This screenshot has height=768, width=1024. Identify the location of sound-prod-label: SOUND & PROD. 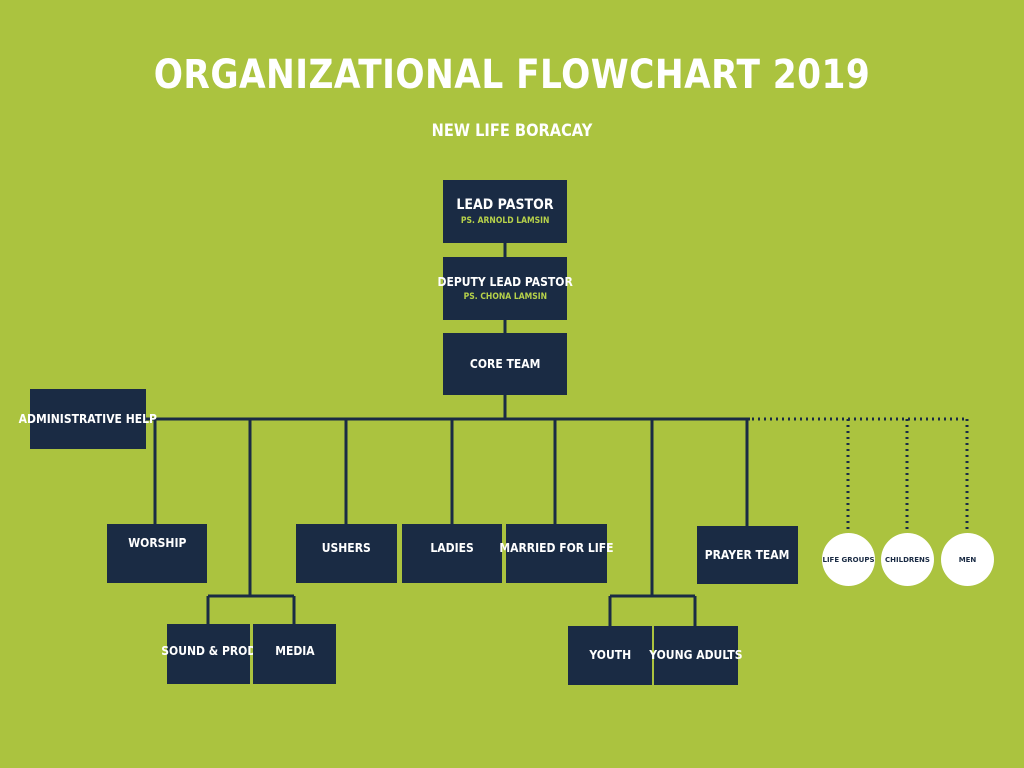
(208, 650).